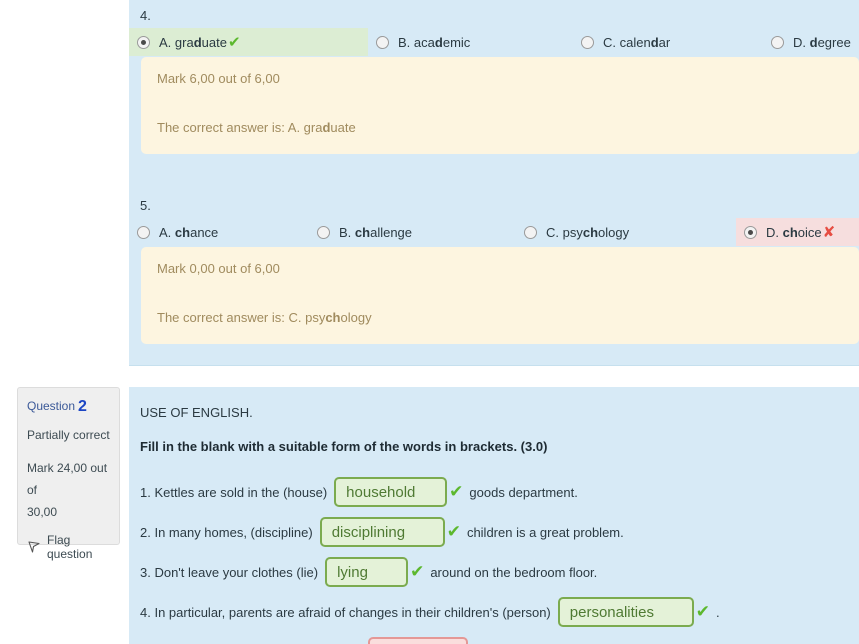 This screenshot has height=644, width=859. I want to click on option-5-d: D. choice ✘, so click(797, 232).